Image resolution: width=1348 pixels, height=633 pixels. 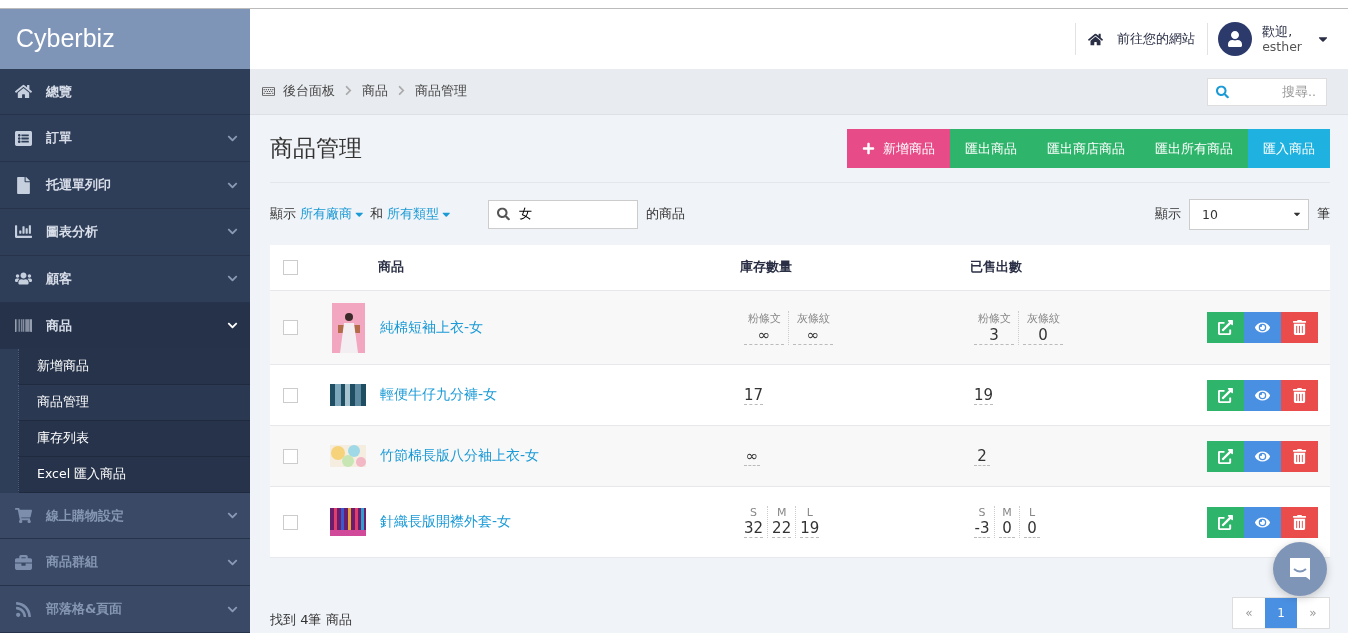 I want to click on sidebar-label: 顧客, so click(x=59, y=278).